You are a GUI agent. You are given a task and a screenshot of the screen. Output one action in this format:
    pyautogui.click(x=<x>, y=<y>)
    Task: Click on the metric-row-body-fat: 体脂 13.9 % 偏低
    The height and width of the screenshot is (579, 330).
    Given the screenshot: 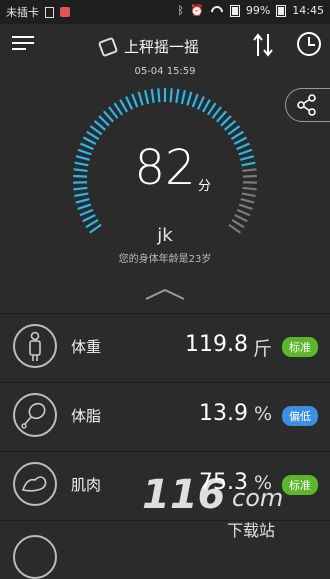 What is the action you would take?
    pyautogui.click(x=165, y=416)
    